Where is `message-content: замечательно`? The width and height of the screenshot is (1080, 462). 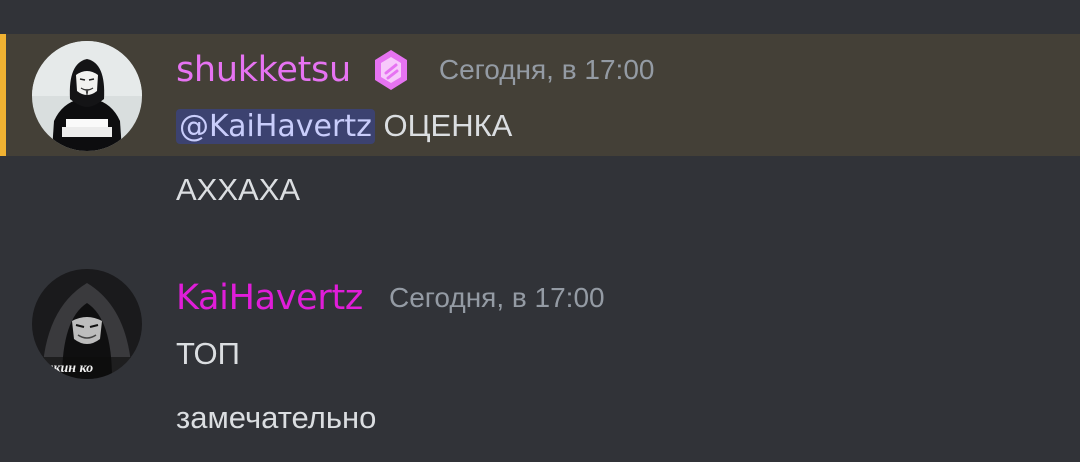
message-content: замечательно is located at coordinates (276, 417).